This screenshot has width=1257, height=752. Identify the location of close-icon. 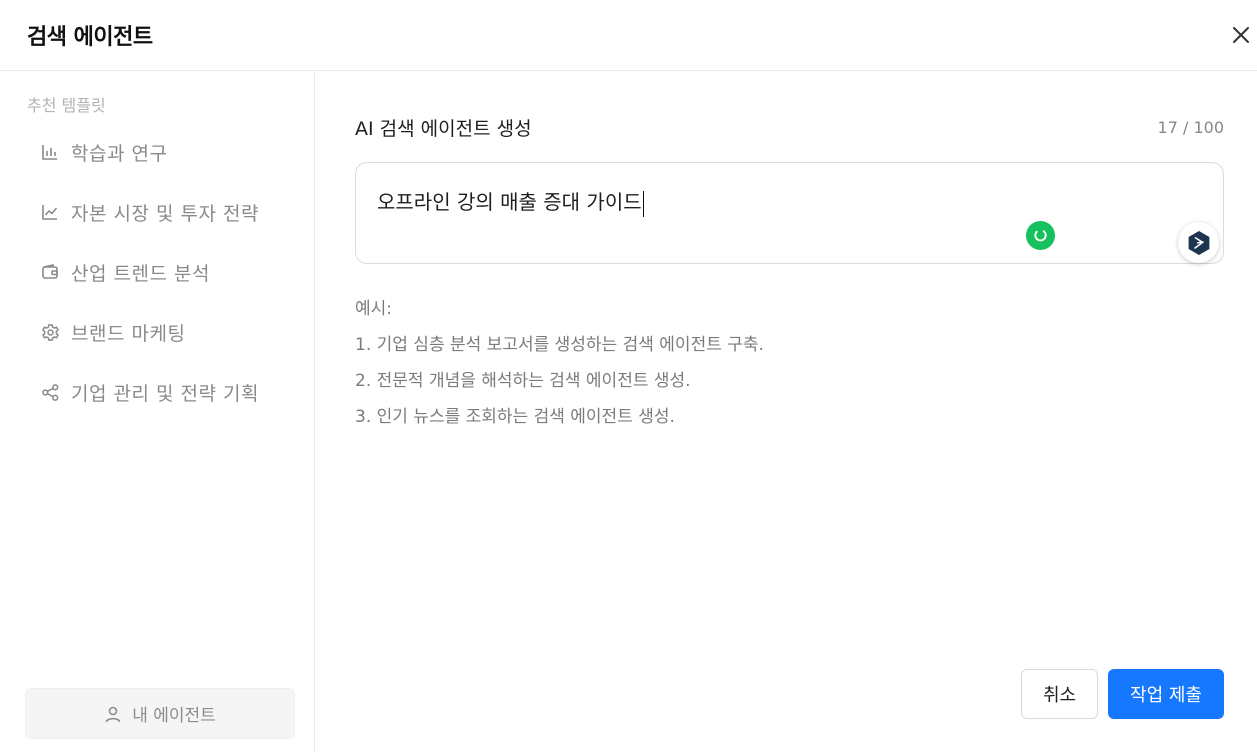
(1241, 35).